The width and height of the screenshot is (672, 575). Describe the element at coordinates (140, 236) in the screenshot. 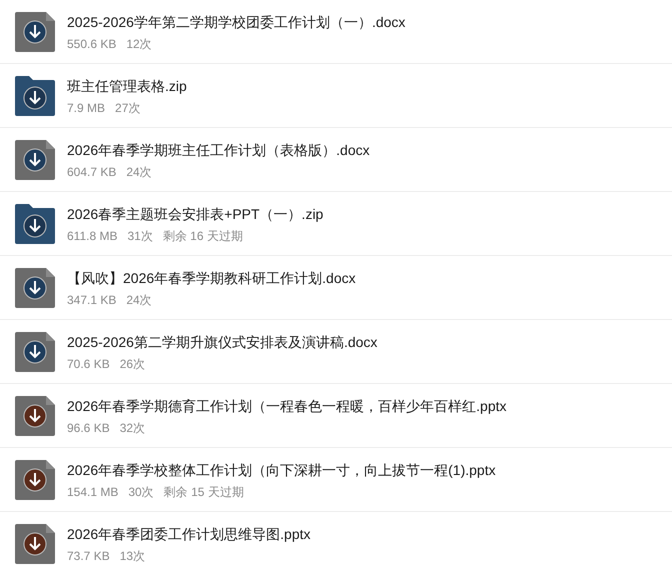

I see `download-count: 31次` at that location.